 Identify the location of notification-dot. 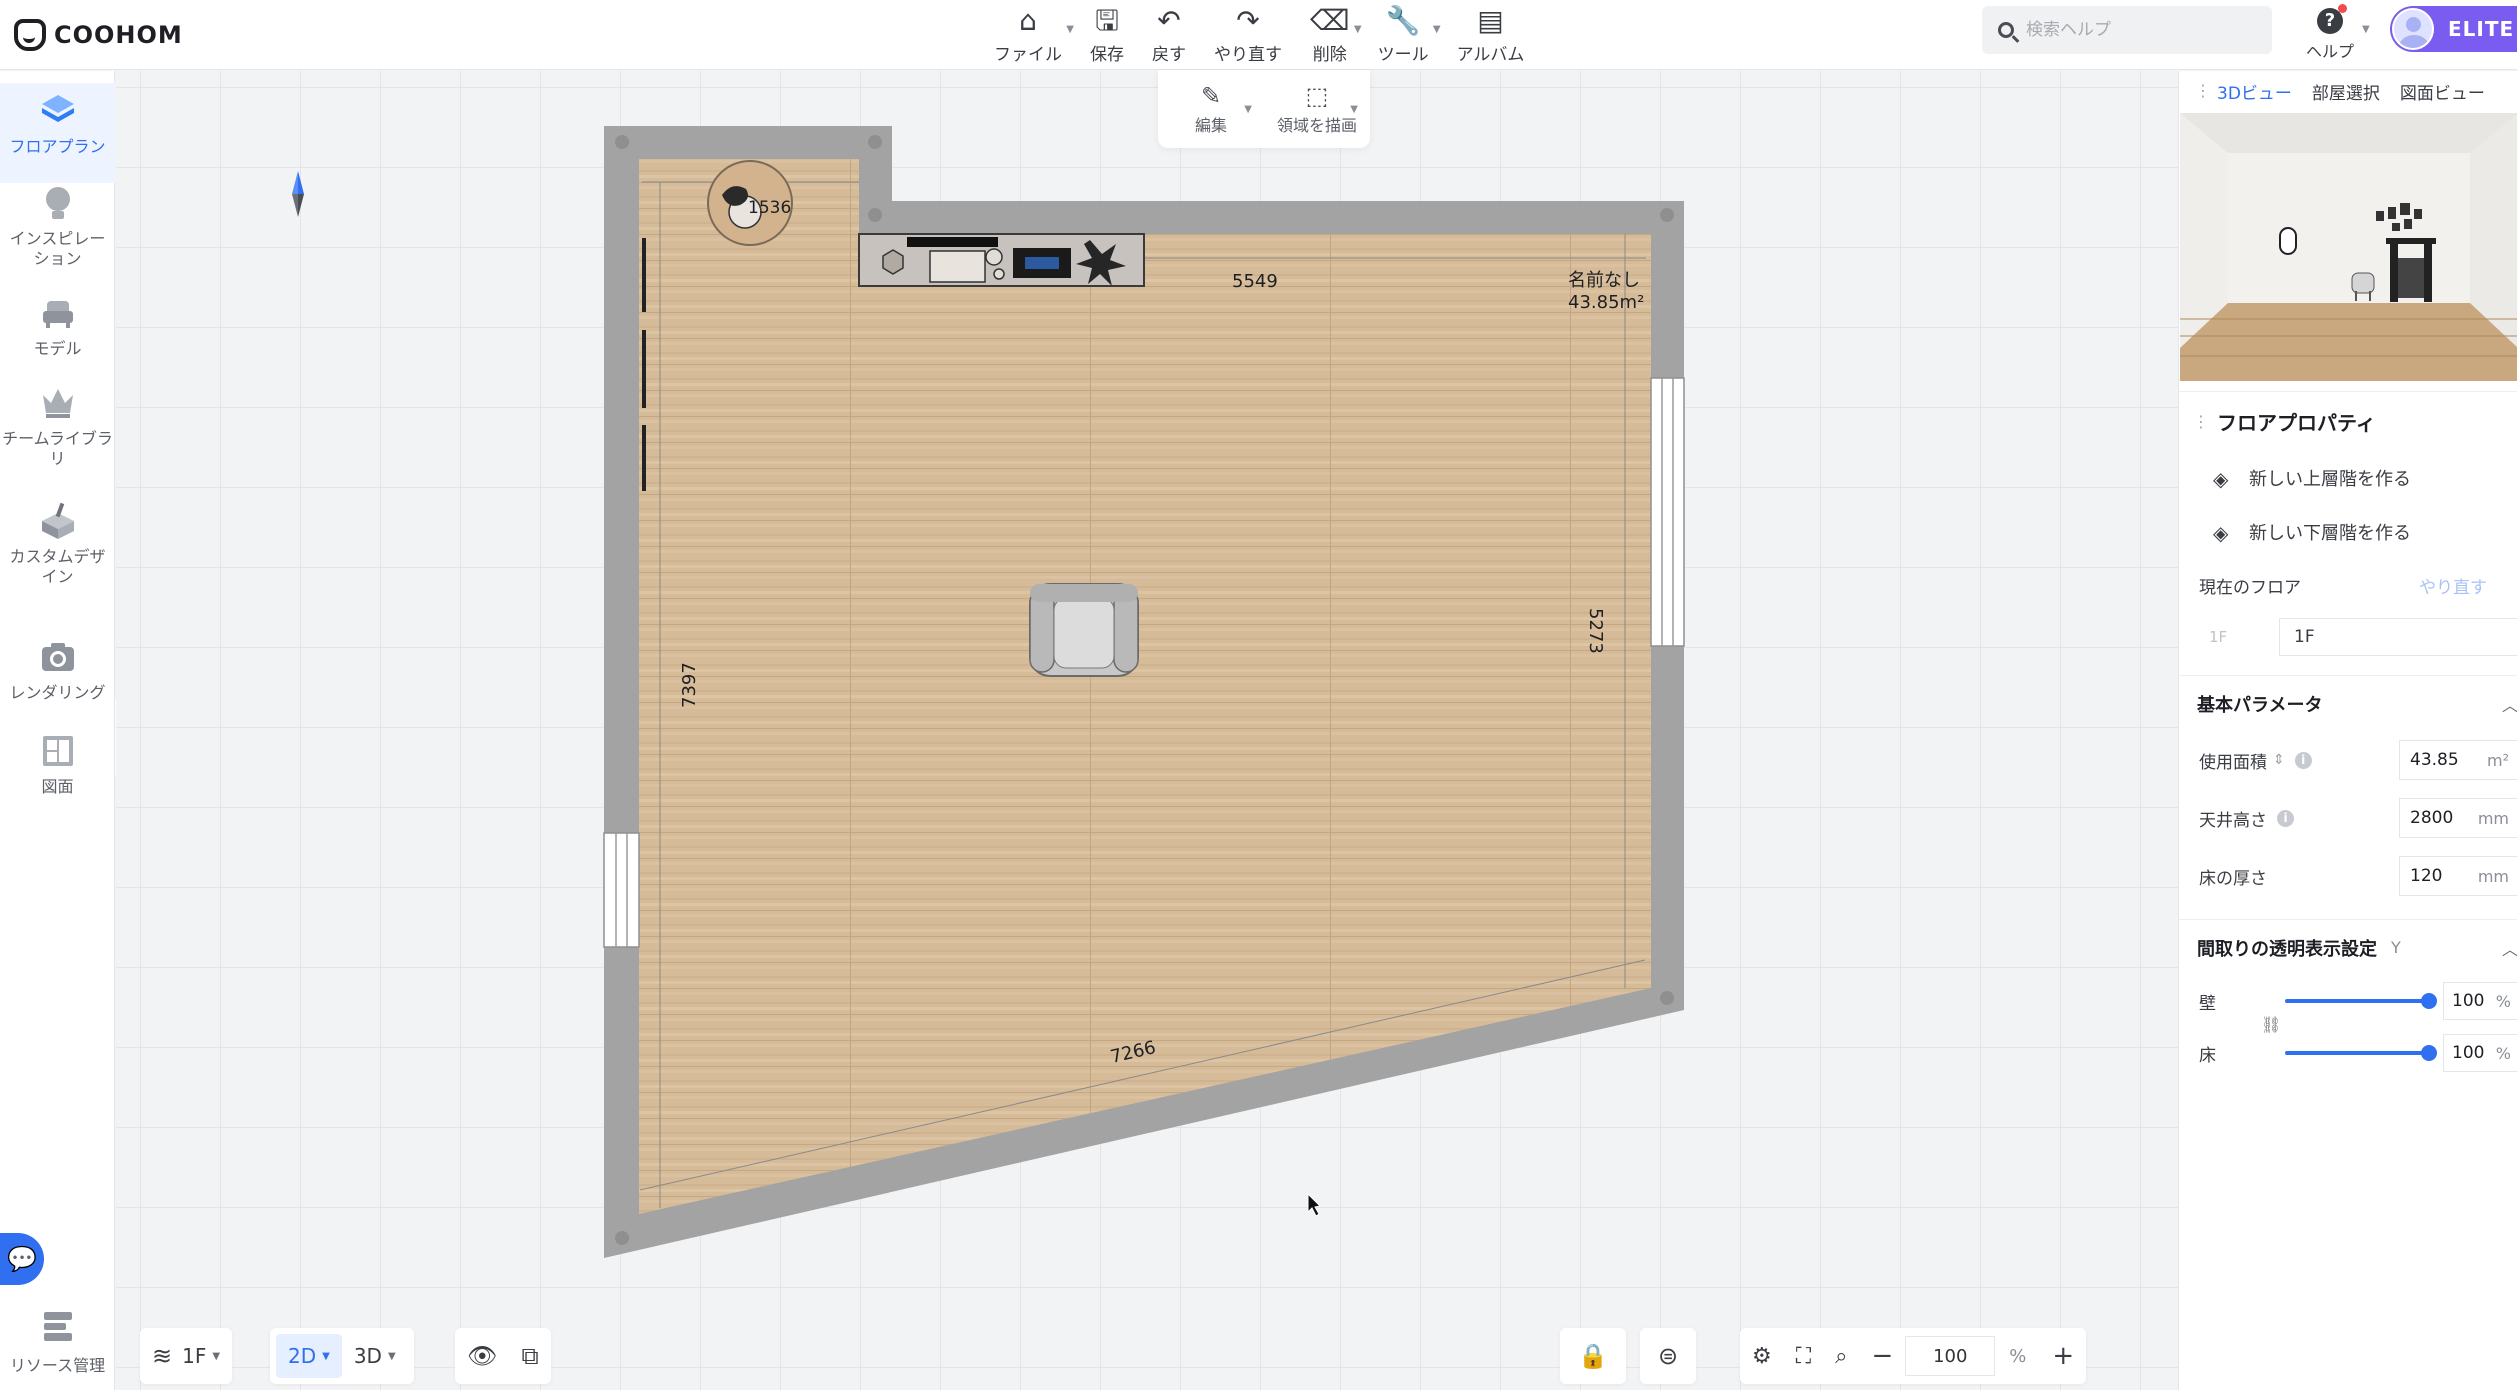
(2342, 8).